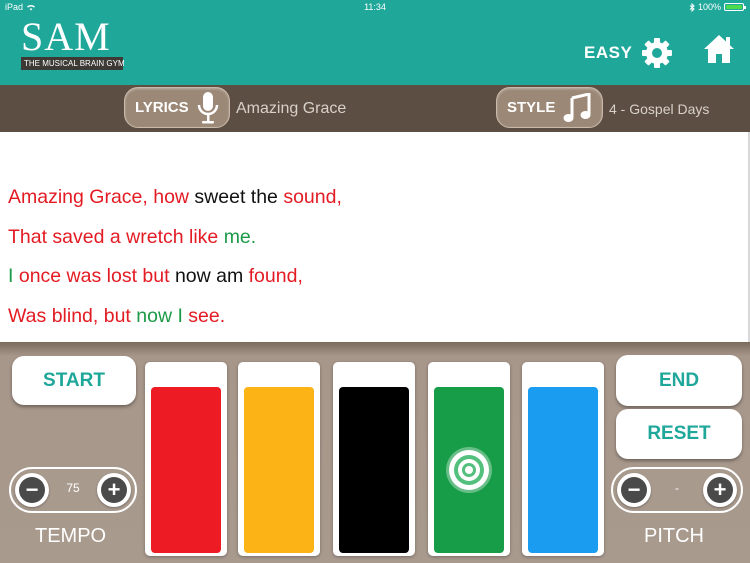 The height and width of the screenshot is (563, 750). I want to click on status-bar: iPad 11:34 100%, so click(375, 7).